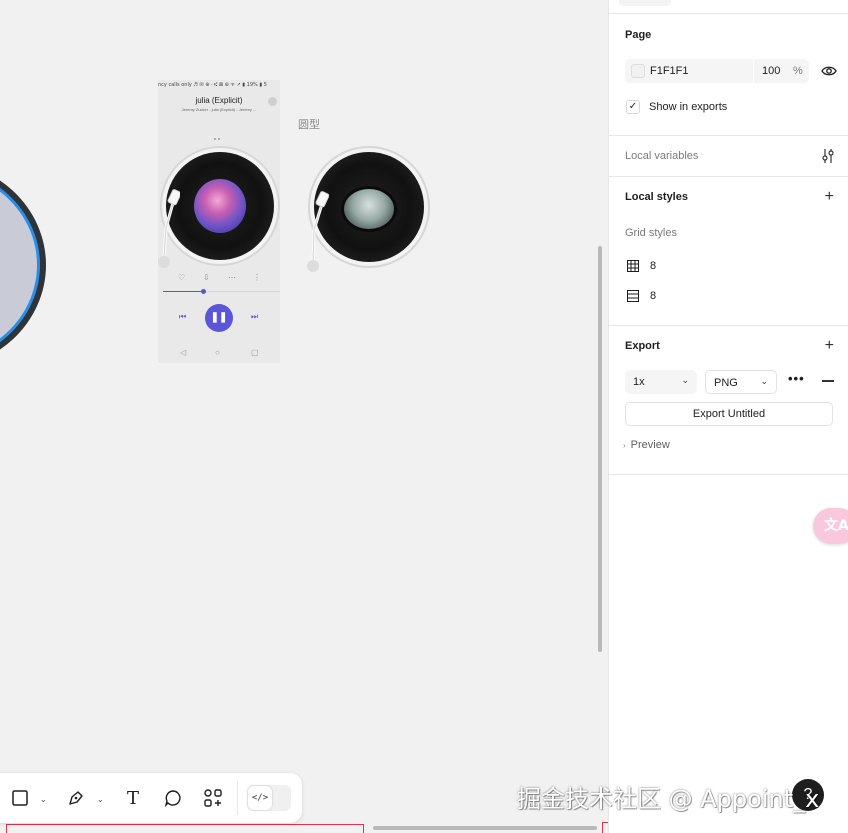 The width and height of the screenshot is (848, 833). Describe the element at coordinates (219, 279) in the screenshot. I see `action-row: ♡ ⇩ ⋯ ⋮` at that location.